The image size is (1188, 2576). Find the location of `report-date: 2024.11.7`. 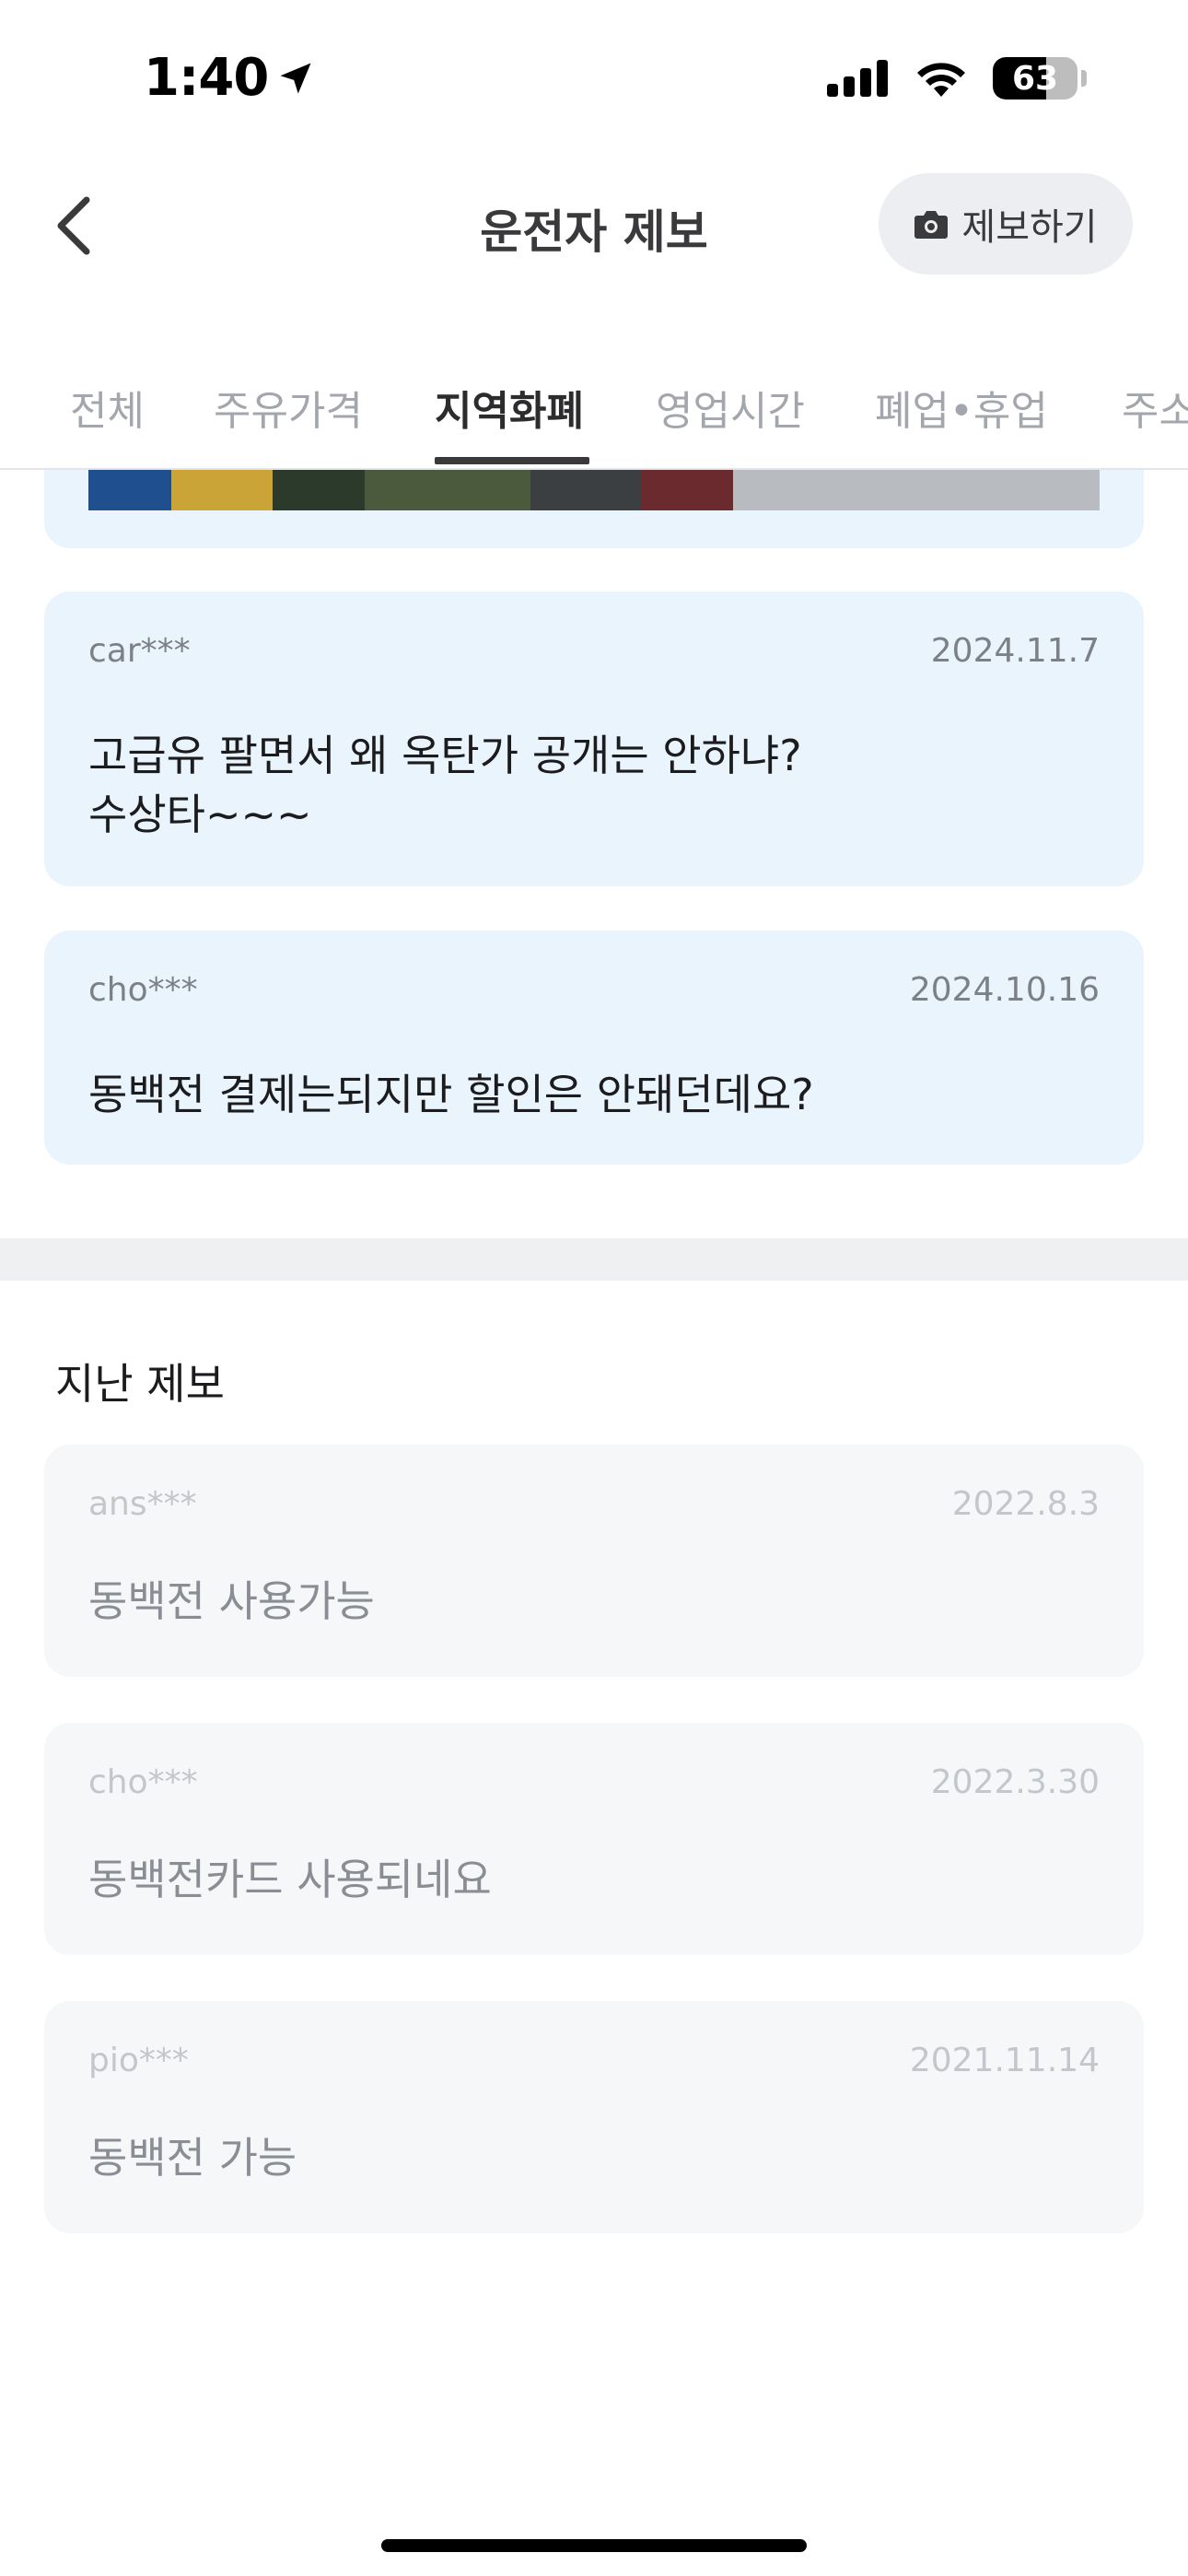

report-date: 2024.11.7 is located at coordinates (1015, 651).